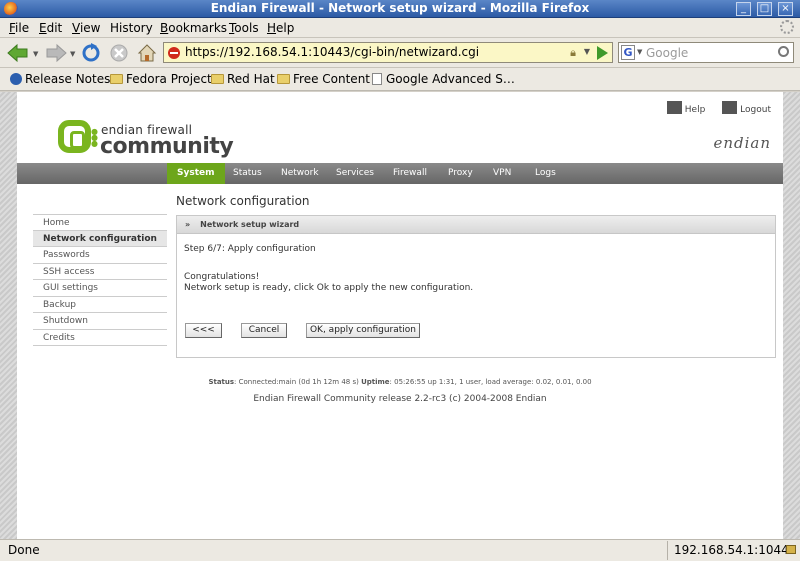 The height and width of the screenshot is (561, 800). Describe the element at coordinates (24, 550) in the screenshot. I see `status-text: Done` at that location.